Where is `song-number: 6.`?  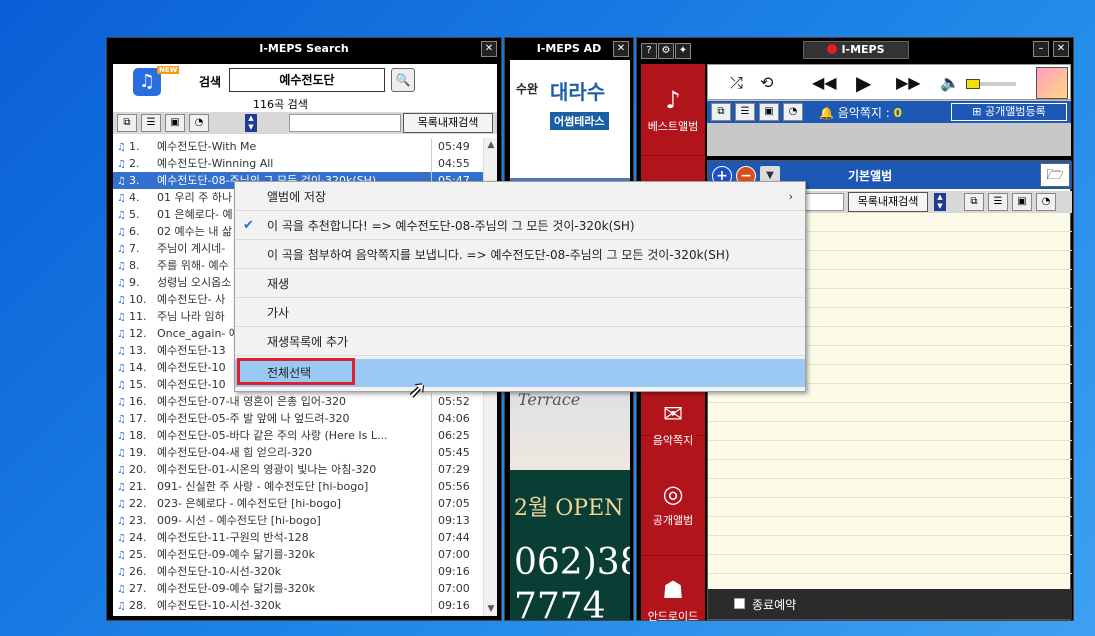 song-number: 6. is located at coordinates (134, 231).